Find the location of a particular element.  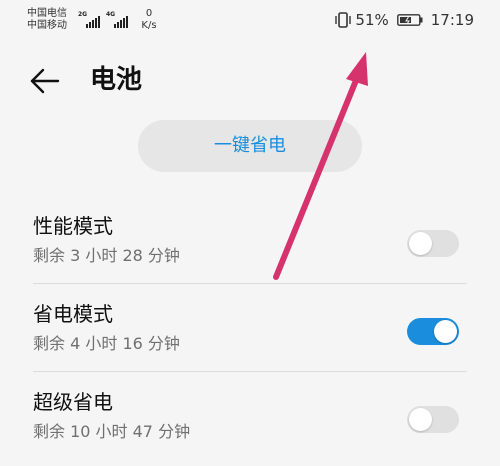

mode-title: 省电模式 is located at coordinates (73, 314).